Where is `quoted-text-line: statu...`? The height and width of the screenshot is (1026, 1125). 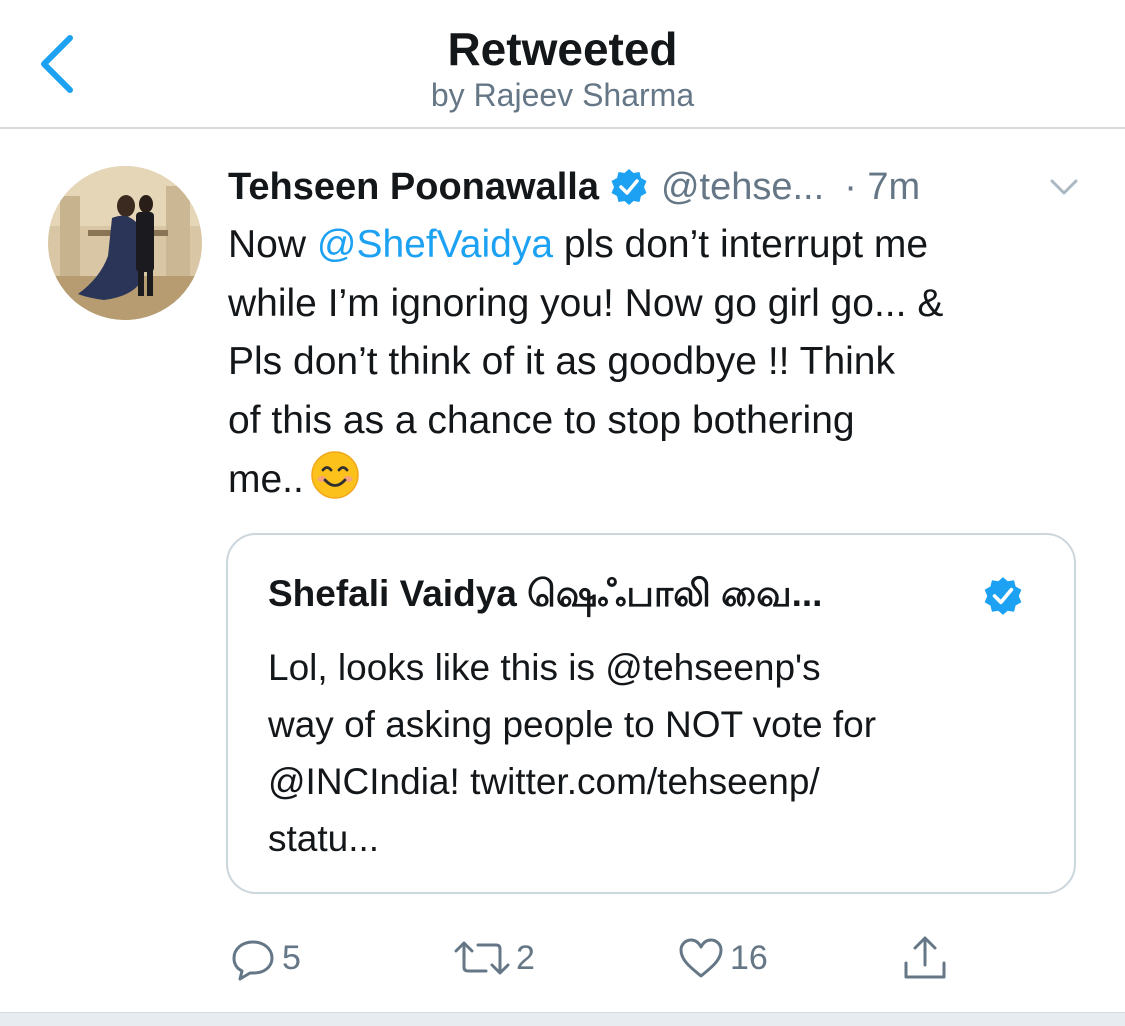
quoted-text-line: statu... is located at coordinates (324, 838).